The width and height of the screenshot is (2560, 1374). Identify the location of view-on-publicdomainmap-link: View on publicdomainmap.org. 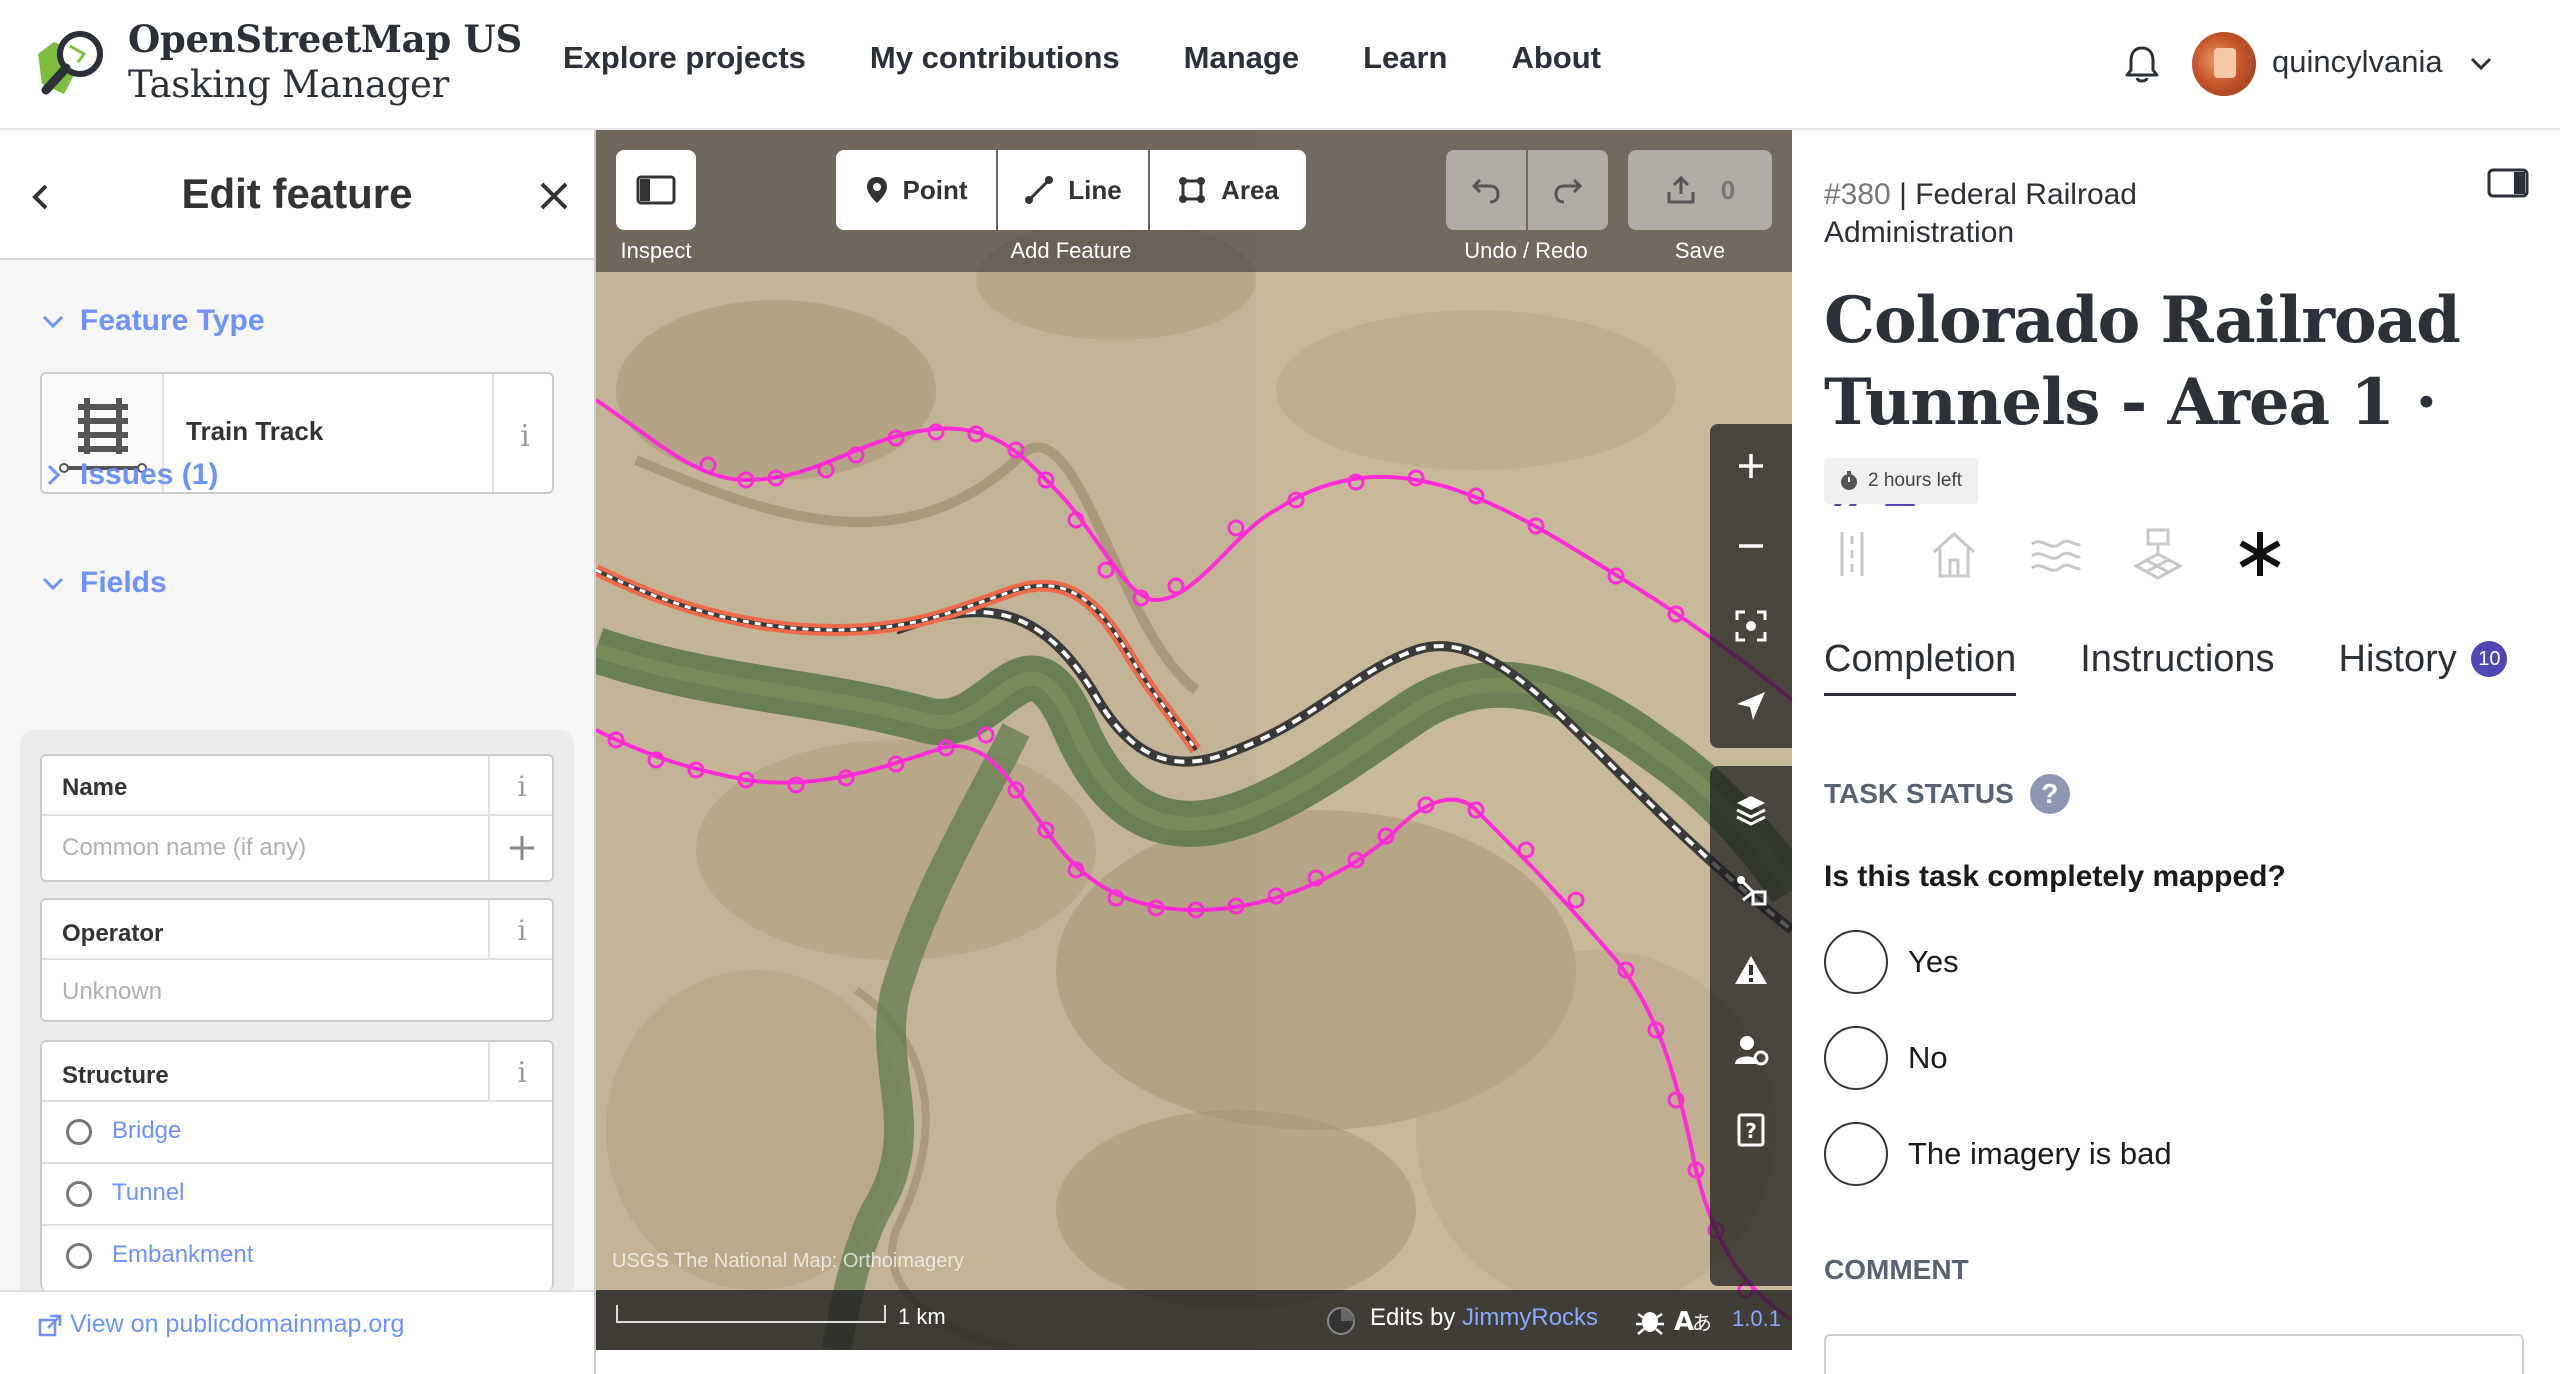
(237, 1324).